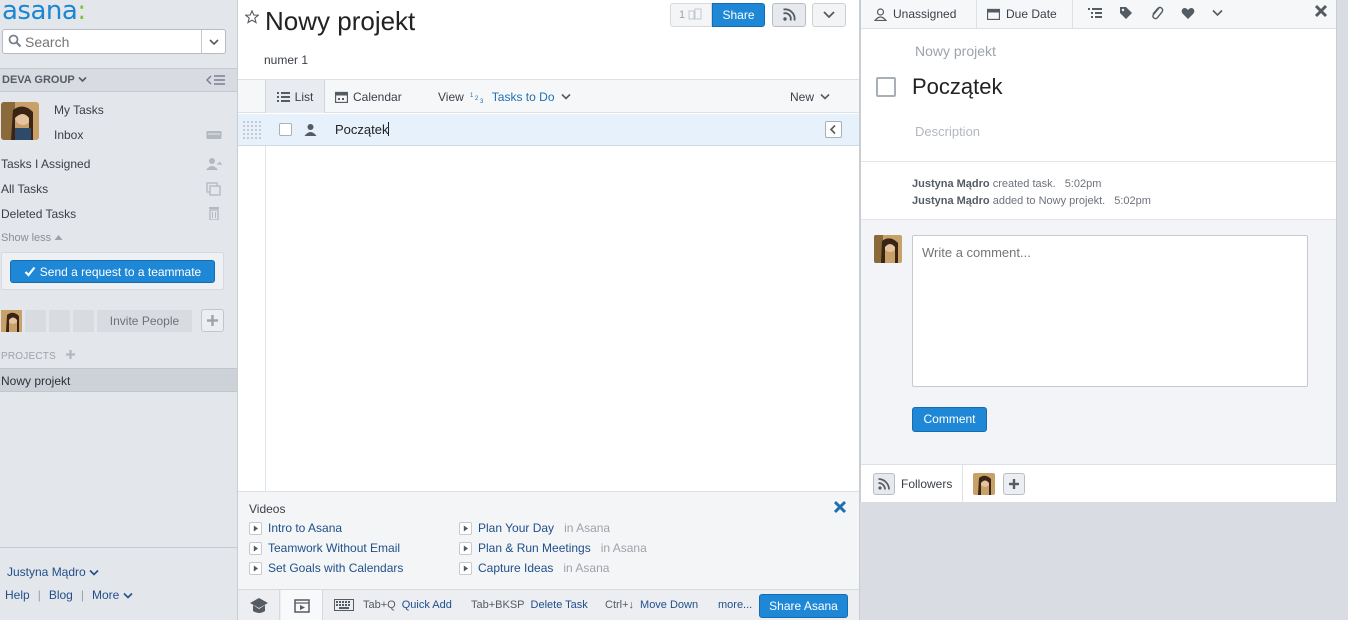 The image size is (1348, 620). I want to click on project-toolbar: List Calendar View 123 Tasks to Do New, so click(548, 96).